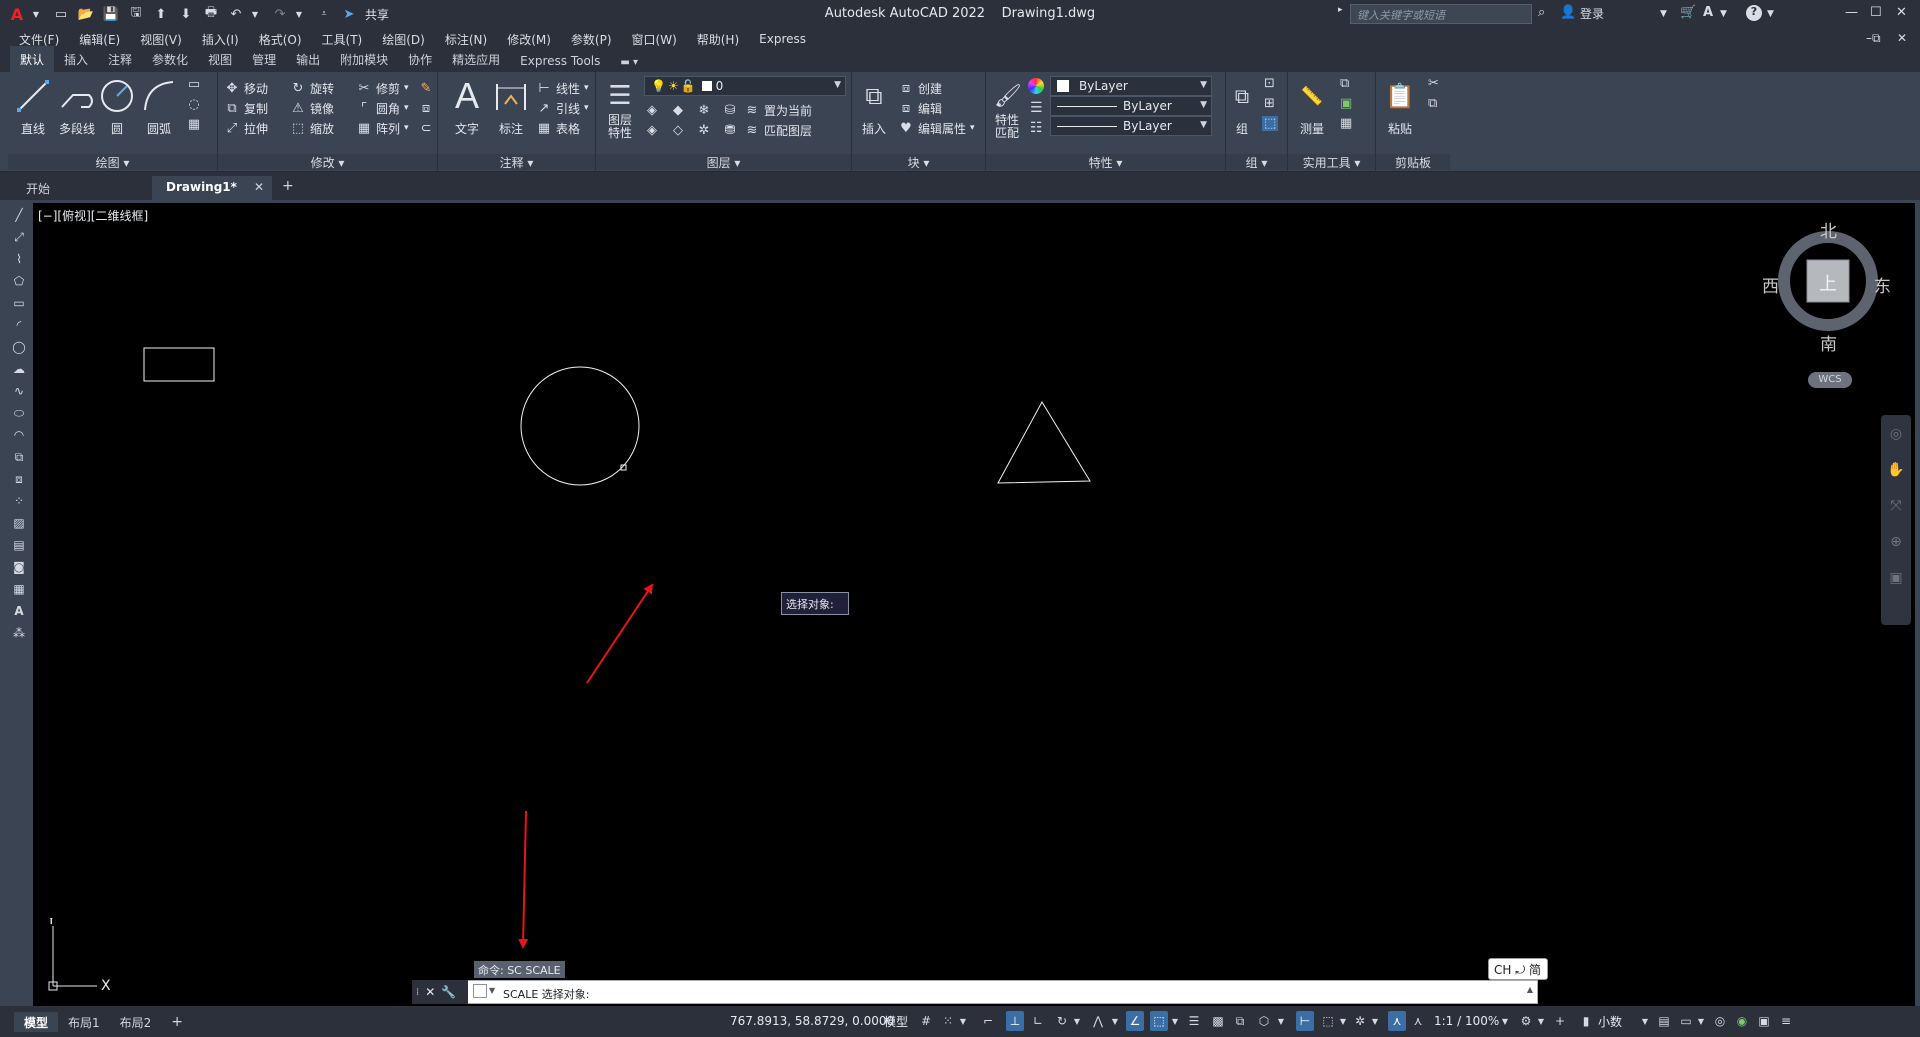  I want to click on menu-help: 帮助(H), so click(718, 39).